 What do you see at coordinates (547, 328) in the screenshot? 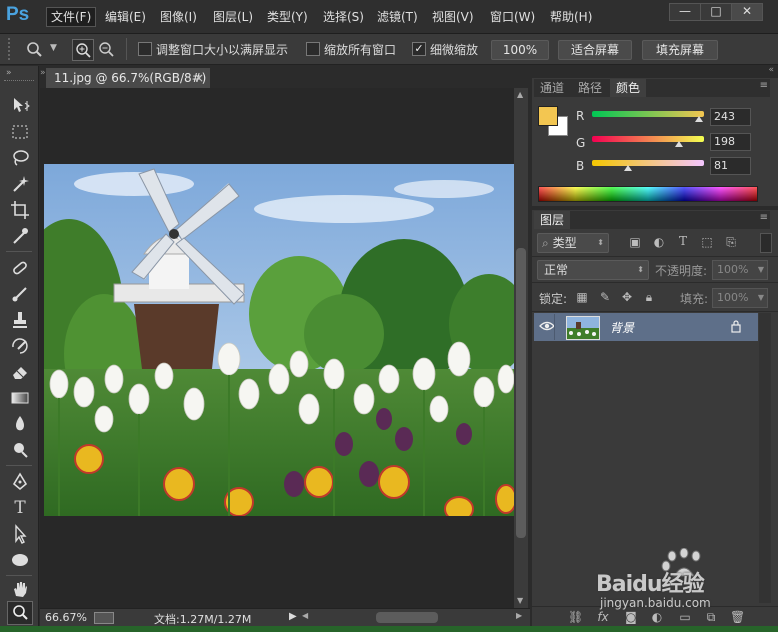
I see `layer-visibility-eye-icon` at bounding box center [547, 328].